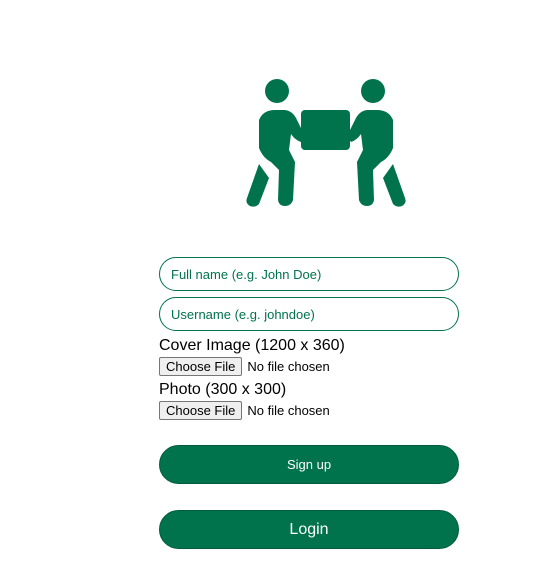 The height and width of the screenshot is (568, 552). What do you see at coordinates (244, 366) in the screenshot?
I see `cover-image-file-input: Choose File No file chosen` at bounding box center [244, 366].